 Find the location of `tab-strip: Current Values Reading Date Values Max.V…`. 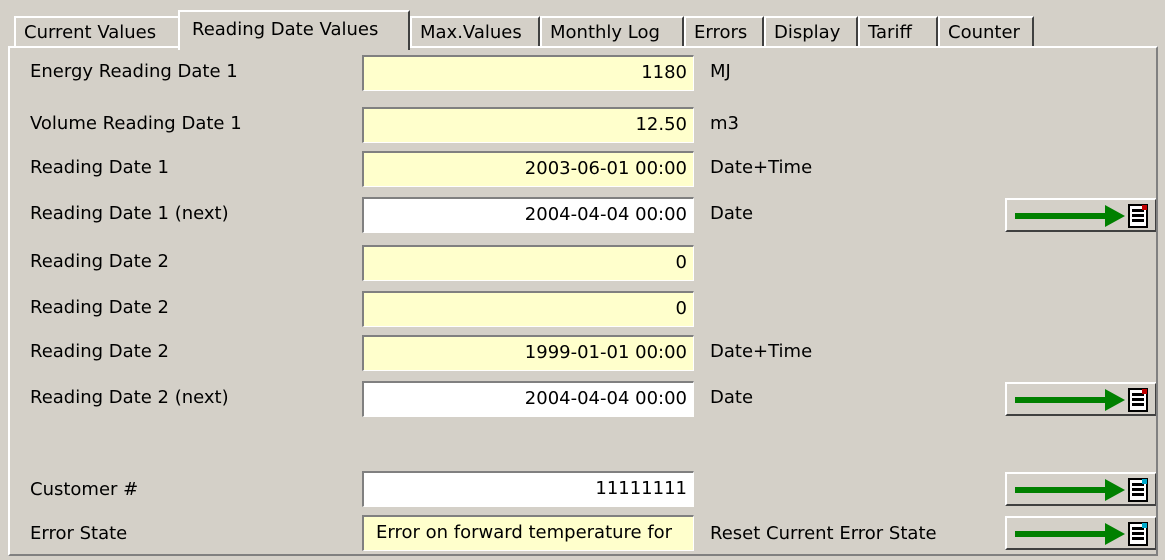

tab-strip: Current Values Reading Date Values Max.V… is located at coordinates (584, 30).